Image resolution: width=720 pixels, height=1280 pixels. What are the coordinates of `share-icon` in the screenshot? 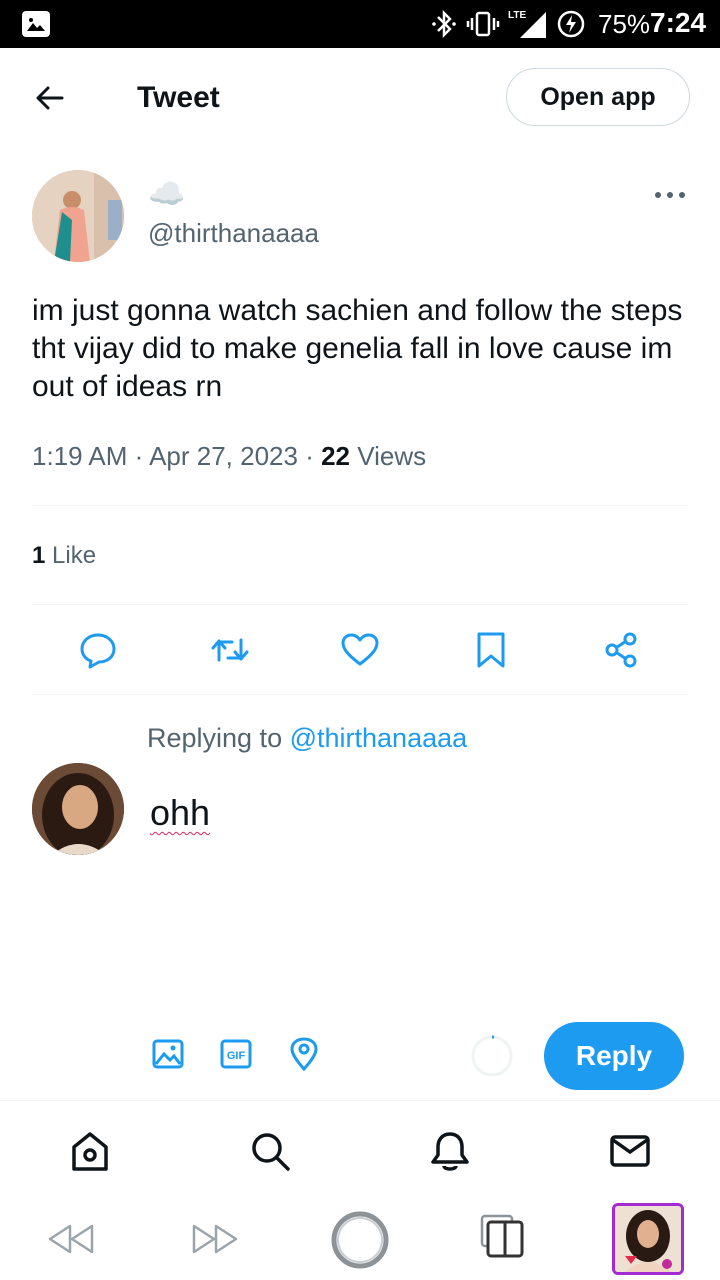 It's located at (621, 650).